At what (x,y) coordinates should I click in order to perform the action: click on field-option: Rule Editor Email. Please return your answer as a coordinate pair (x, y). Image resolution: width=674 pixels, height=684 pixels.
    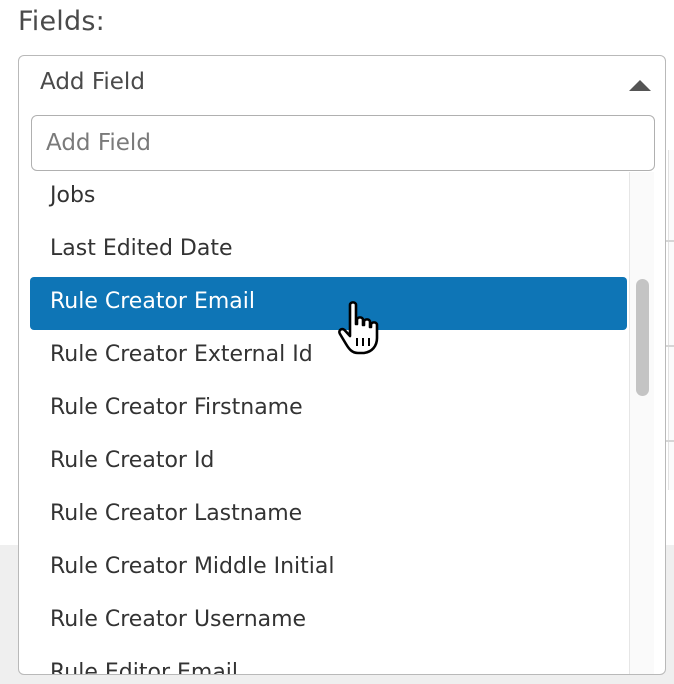
    Looking at the image, I should click on (328, 661).